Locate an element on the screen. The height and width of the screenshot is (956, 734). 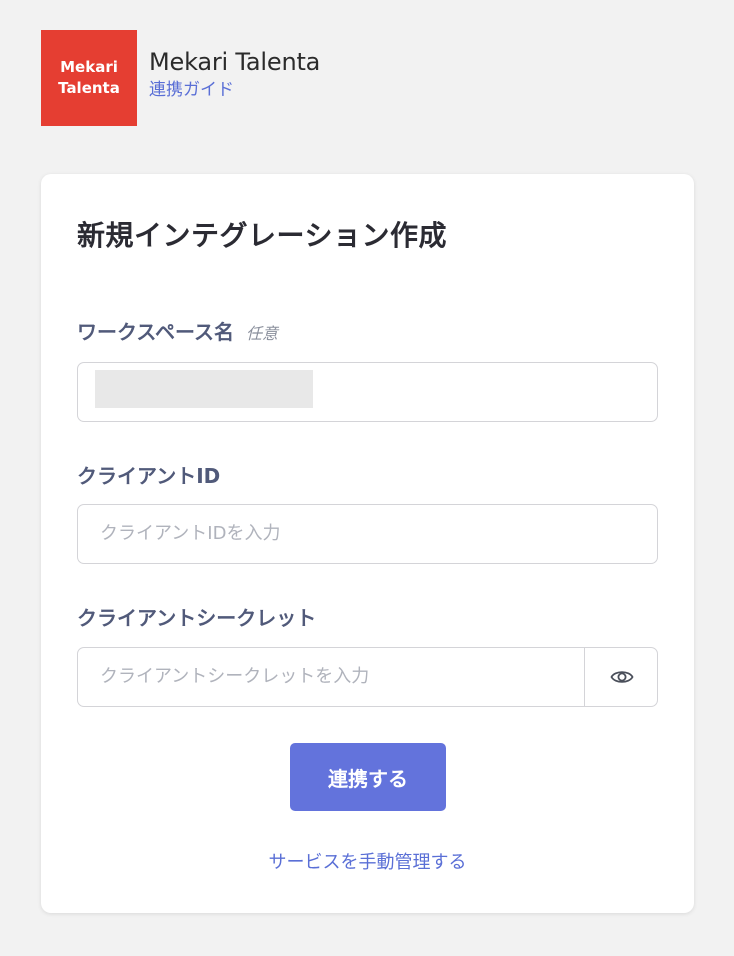
client-secret-placeholder: クライアントシークレットを入力 is located at coordinates (235, 676).